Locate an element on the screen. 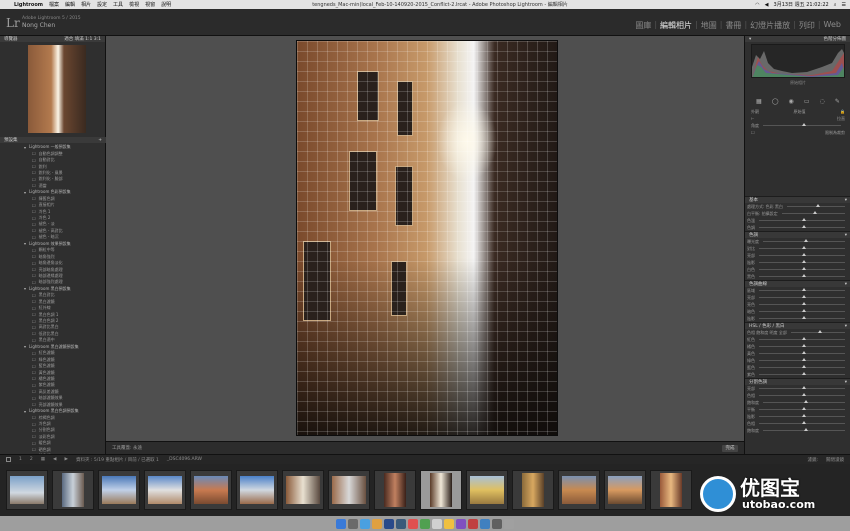 The height and width of the screenshot is (531, 850). histogram is located at coordinates (798, 61).